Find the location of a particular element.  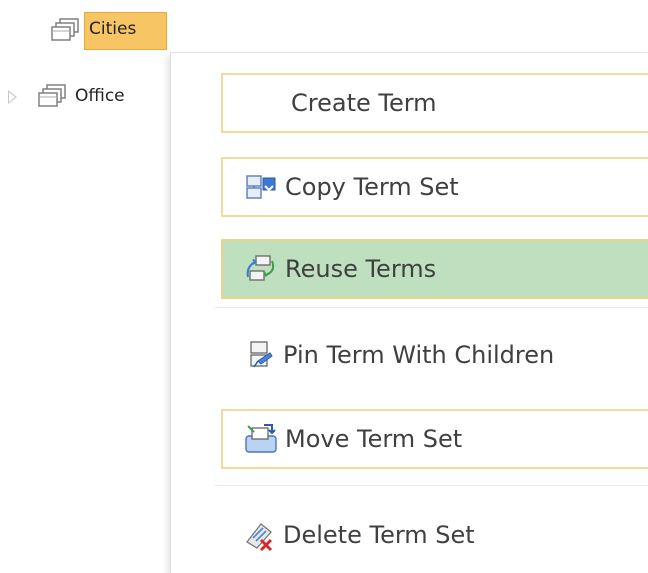

copy-term-set-menu-item: Copy Term Set is located at coordinates (434, 187).